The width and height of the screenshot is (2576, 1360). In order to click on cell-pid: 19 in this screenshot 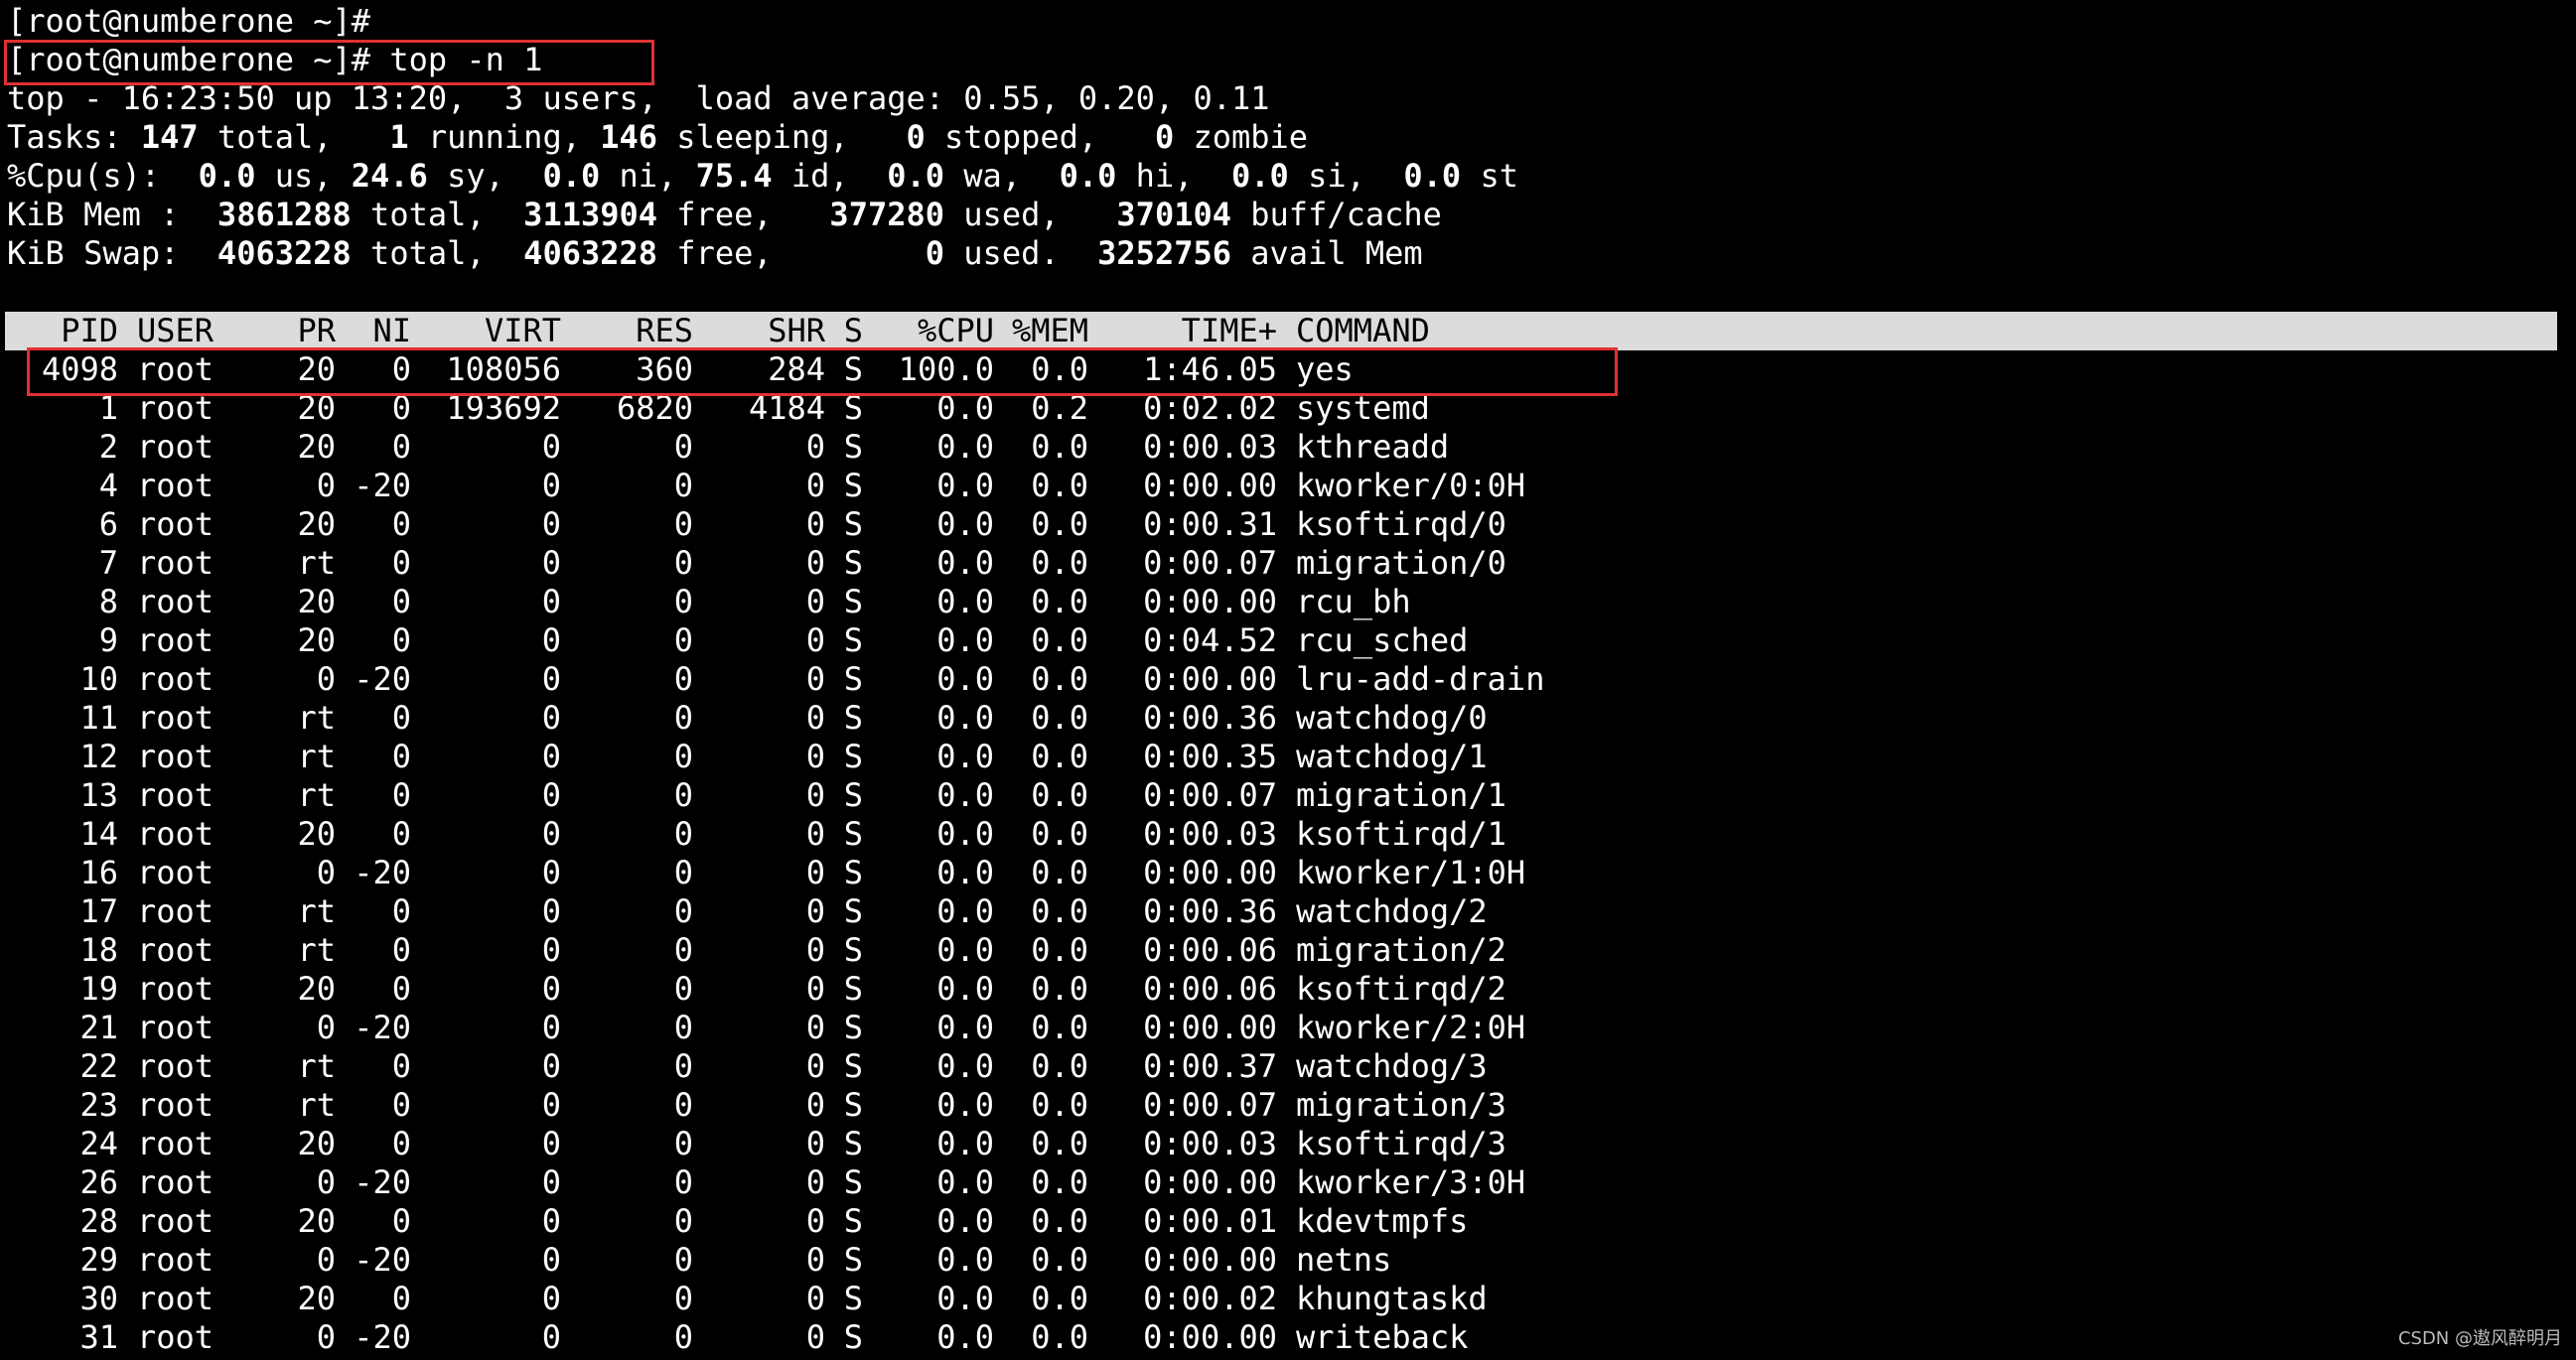, I will do `click(98, 989)`.